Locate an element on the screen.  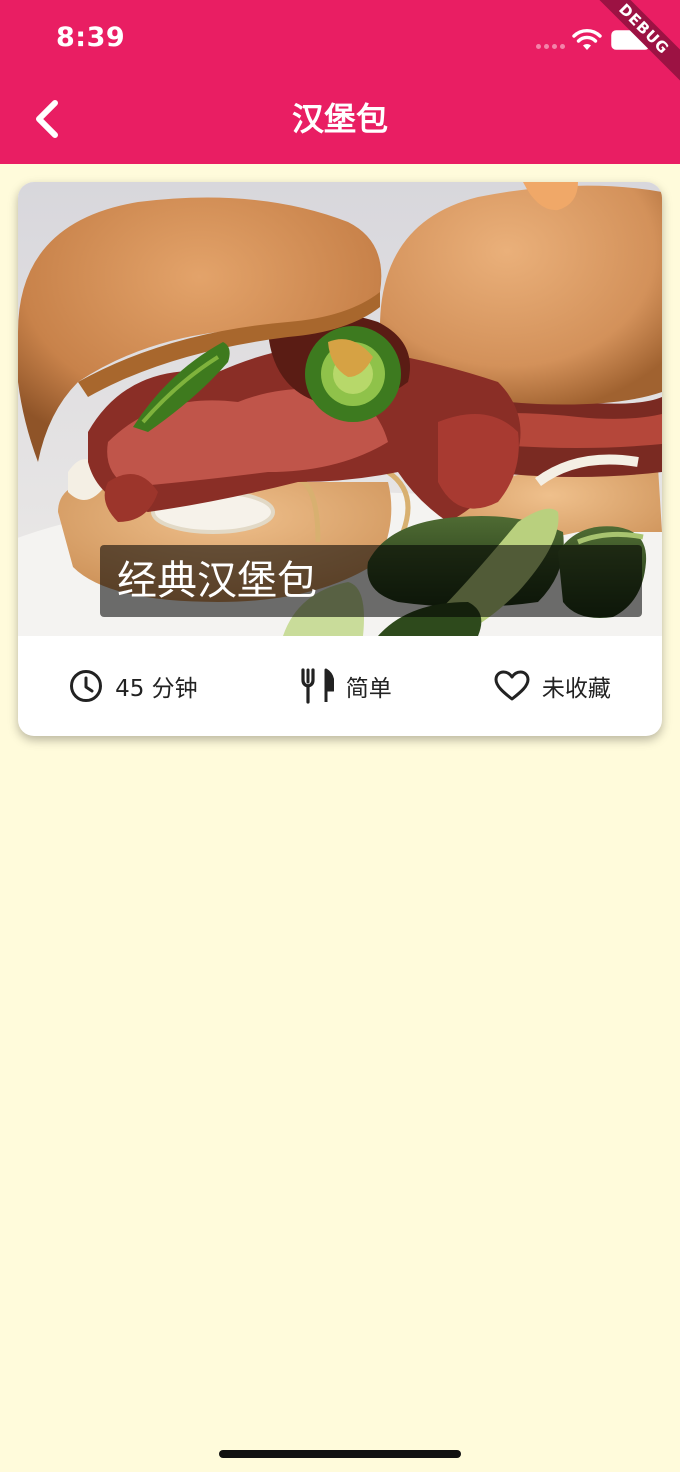
duration-label: 45 分钟 is located at coordinates (156, 689).